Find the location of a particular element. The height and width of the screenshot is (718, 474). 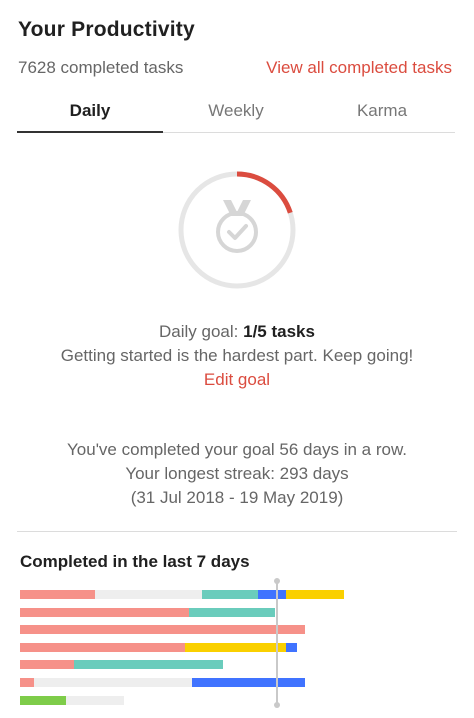

view-all-completed-link: View all completed tasks is located at coordinates (359, 68).